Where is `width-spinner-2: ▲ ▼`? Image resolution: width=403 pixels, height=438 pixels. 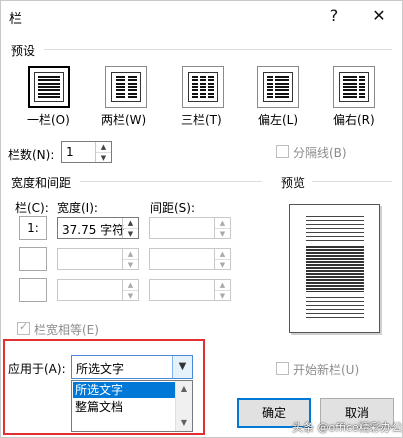 width-spinner-2: ▲ ▼ is located at coordinates (98, 259).